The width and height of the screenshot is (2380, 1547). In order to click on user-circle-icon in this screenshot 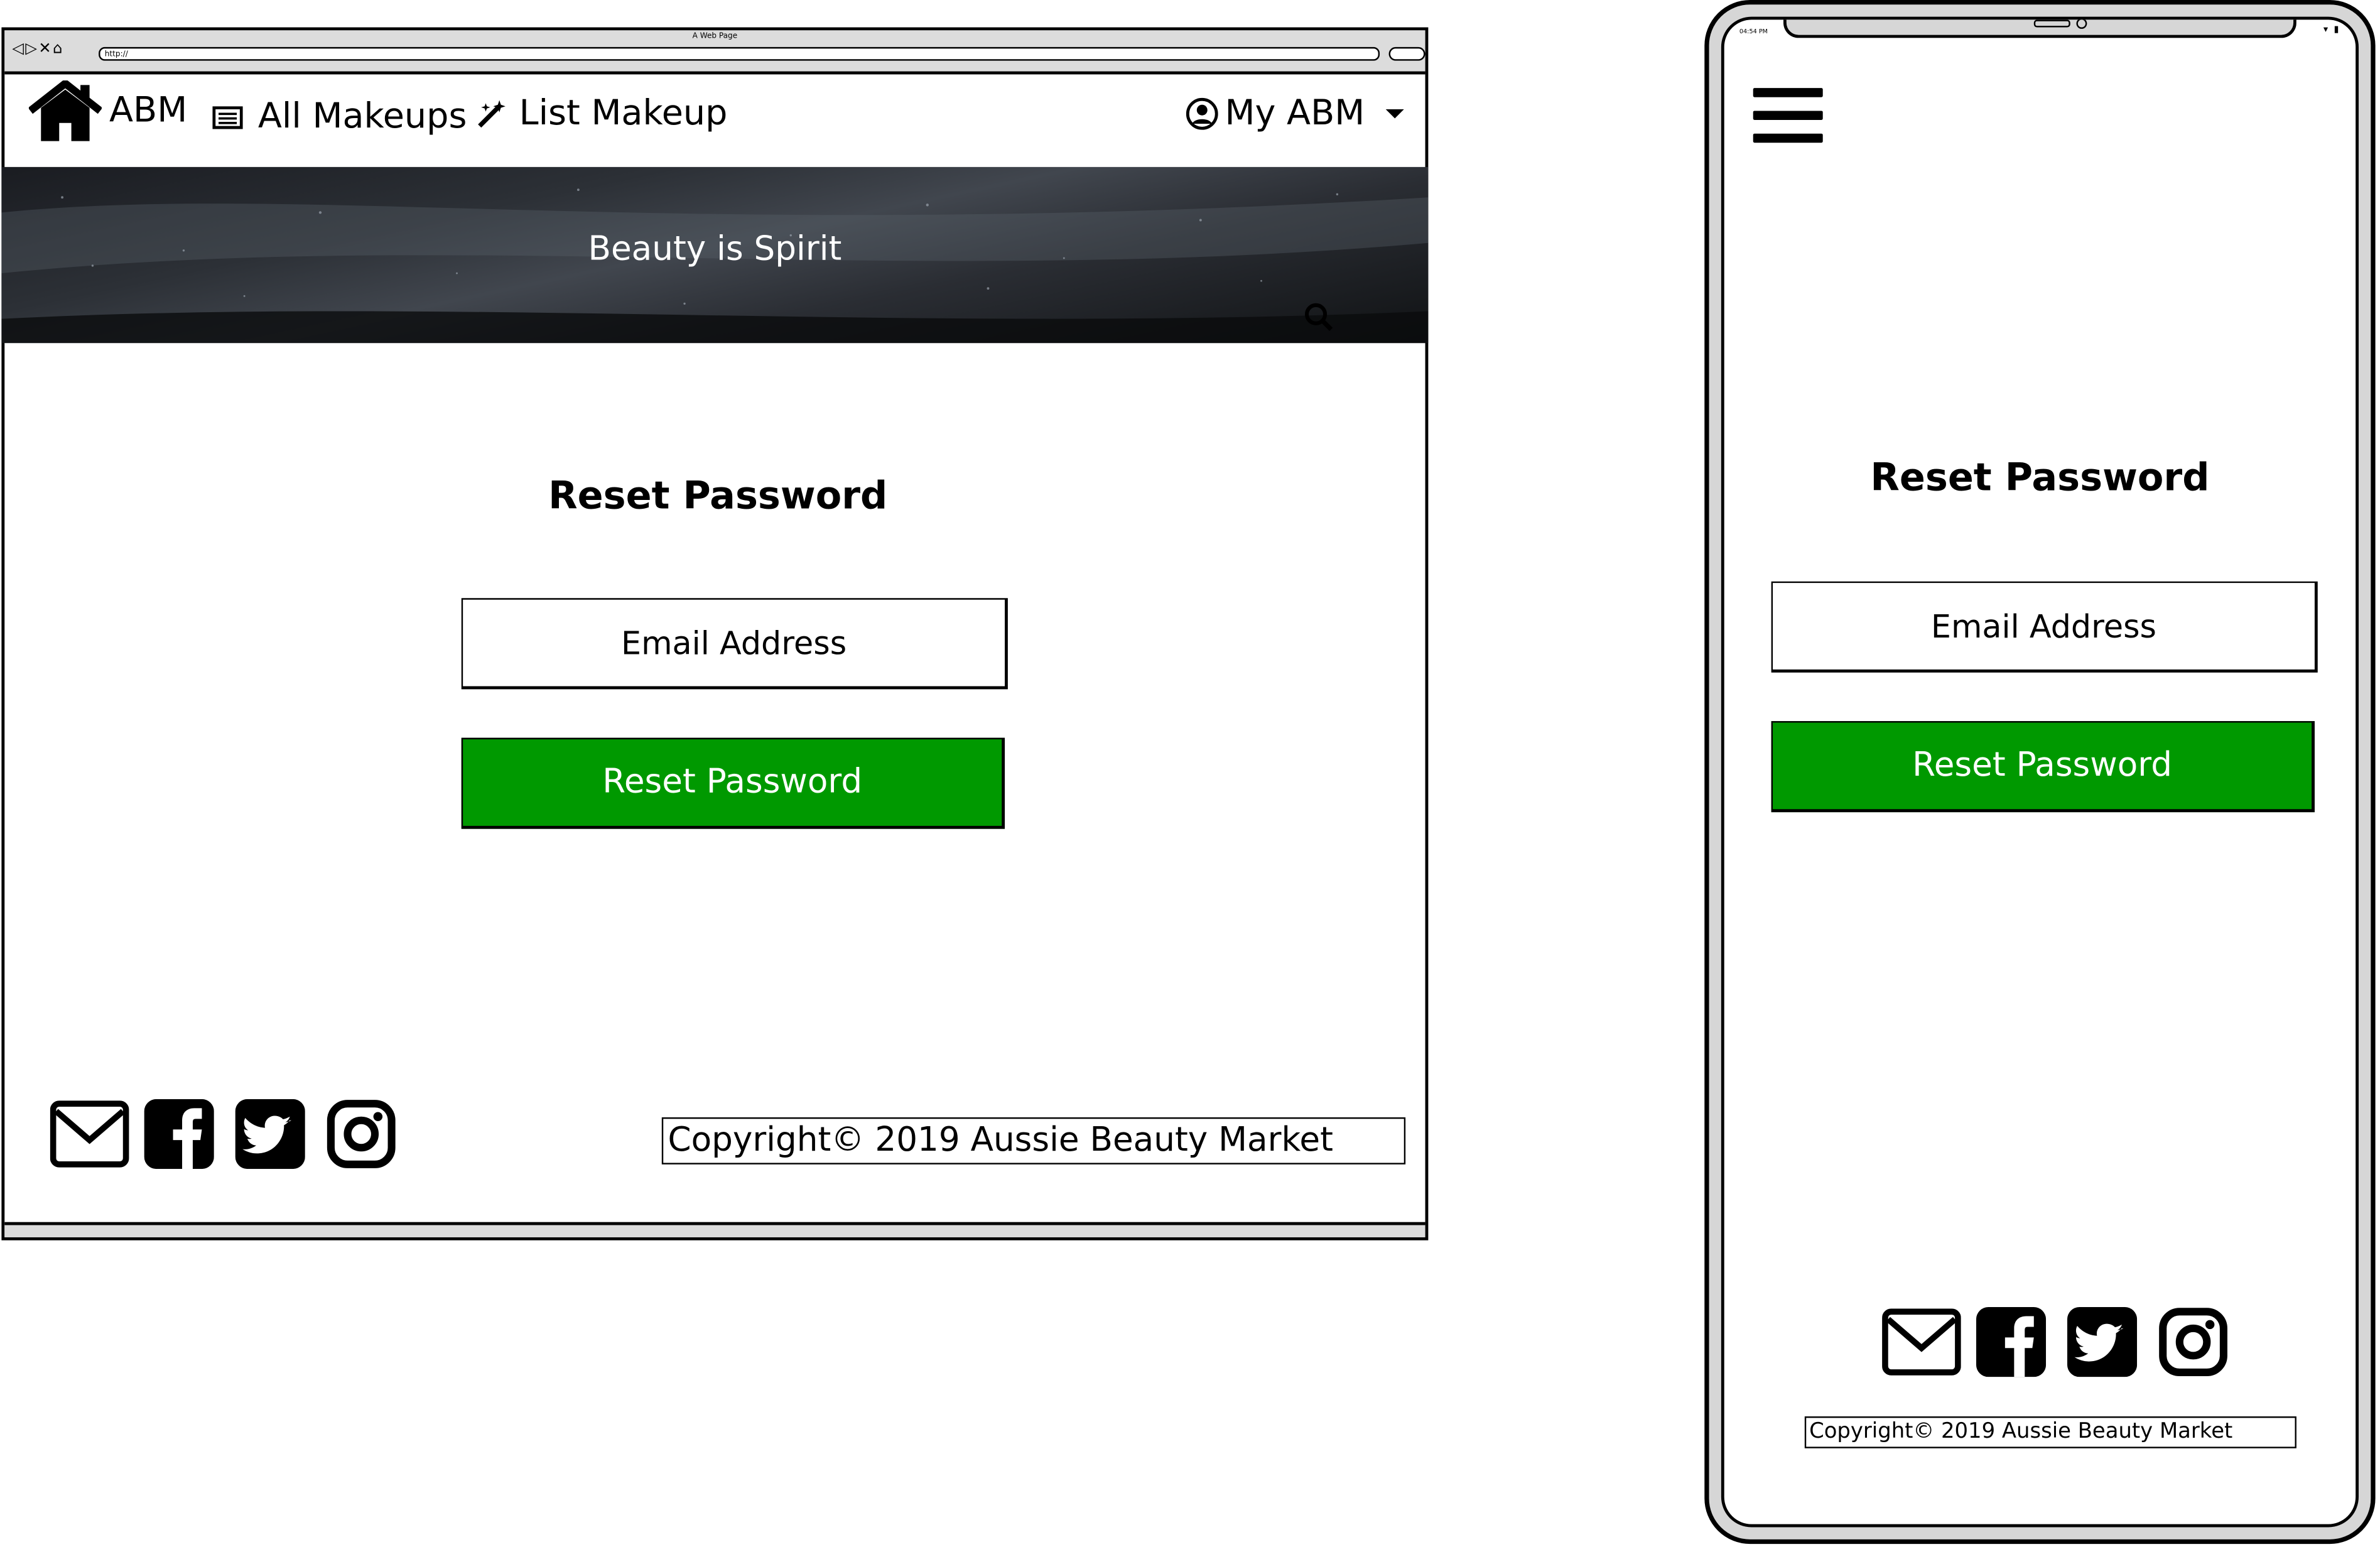, I will do `click(1202, 113)`.